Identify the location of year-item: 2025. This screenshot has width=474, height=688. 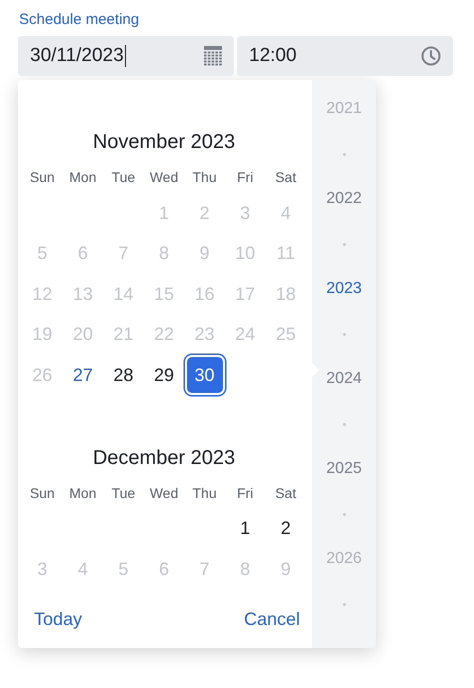
(344, 469).